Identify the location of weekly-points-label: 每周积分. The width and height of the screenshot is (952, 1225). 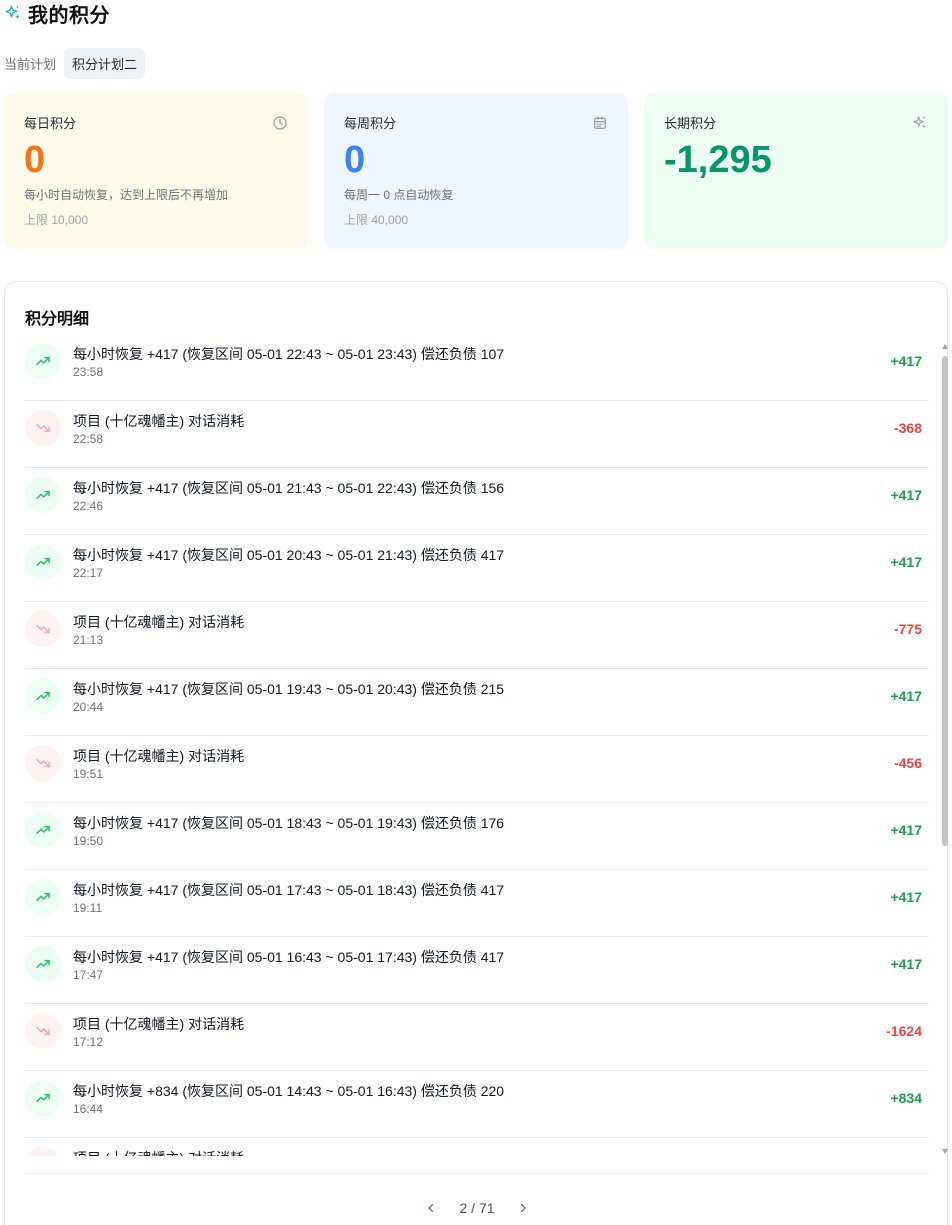
(370, 123).